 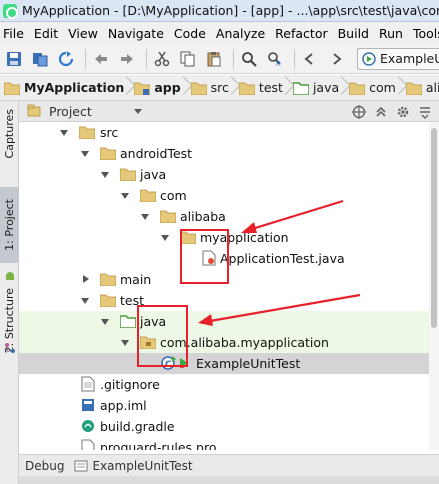 I want to click on tree-label: ExampleUnitTest, so click(x=248, y=363).